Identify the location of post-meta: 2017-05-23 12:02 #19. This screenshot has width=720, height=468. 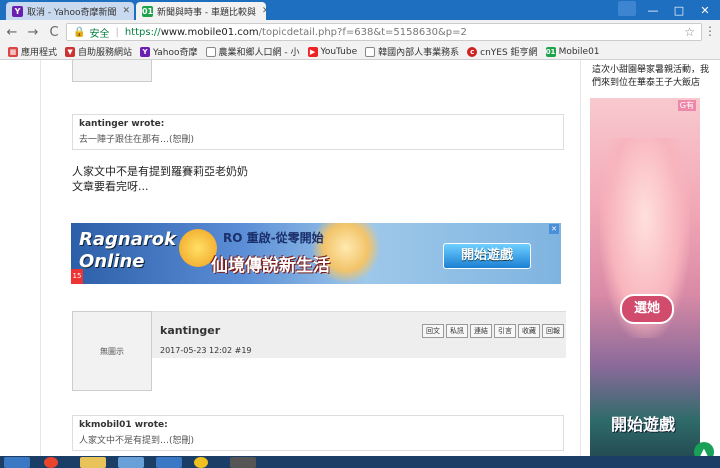
(206, 350).